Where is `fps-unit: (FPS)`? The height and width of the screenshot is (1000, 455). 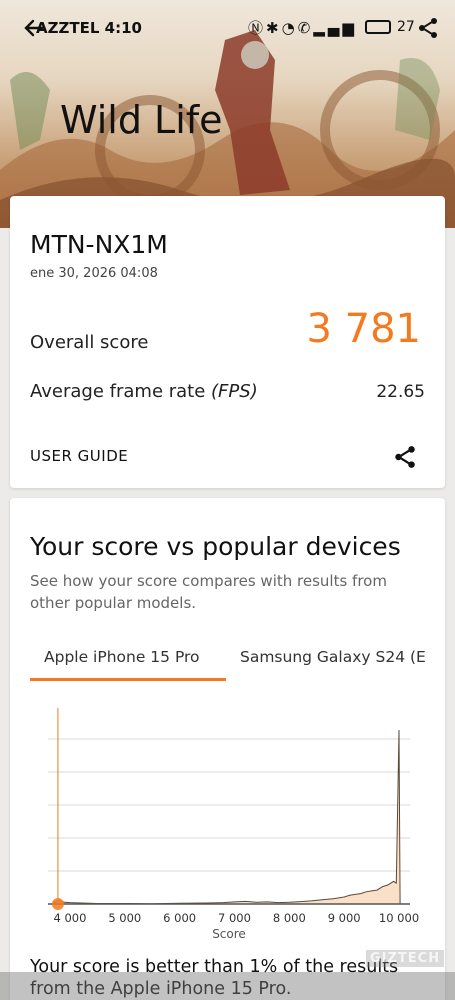
fps-unit: (FPS) is located at coordinates (234, 391).